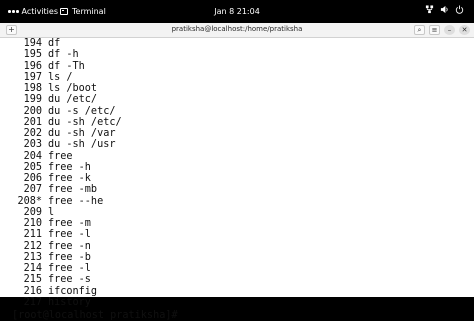 Image resolution: width=474 pixels, height=321 pixels. I want to click on history-command: ls /boot, so click(73, 88).